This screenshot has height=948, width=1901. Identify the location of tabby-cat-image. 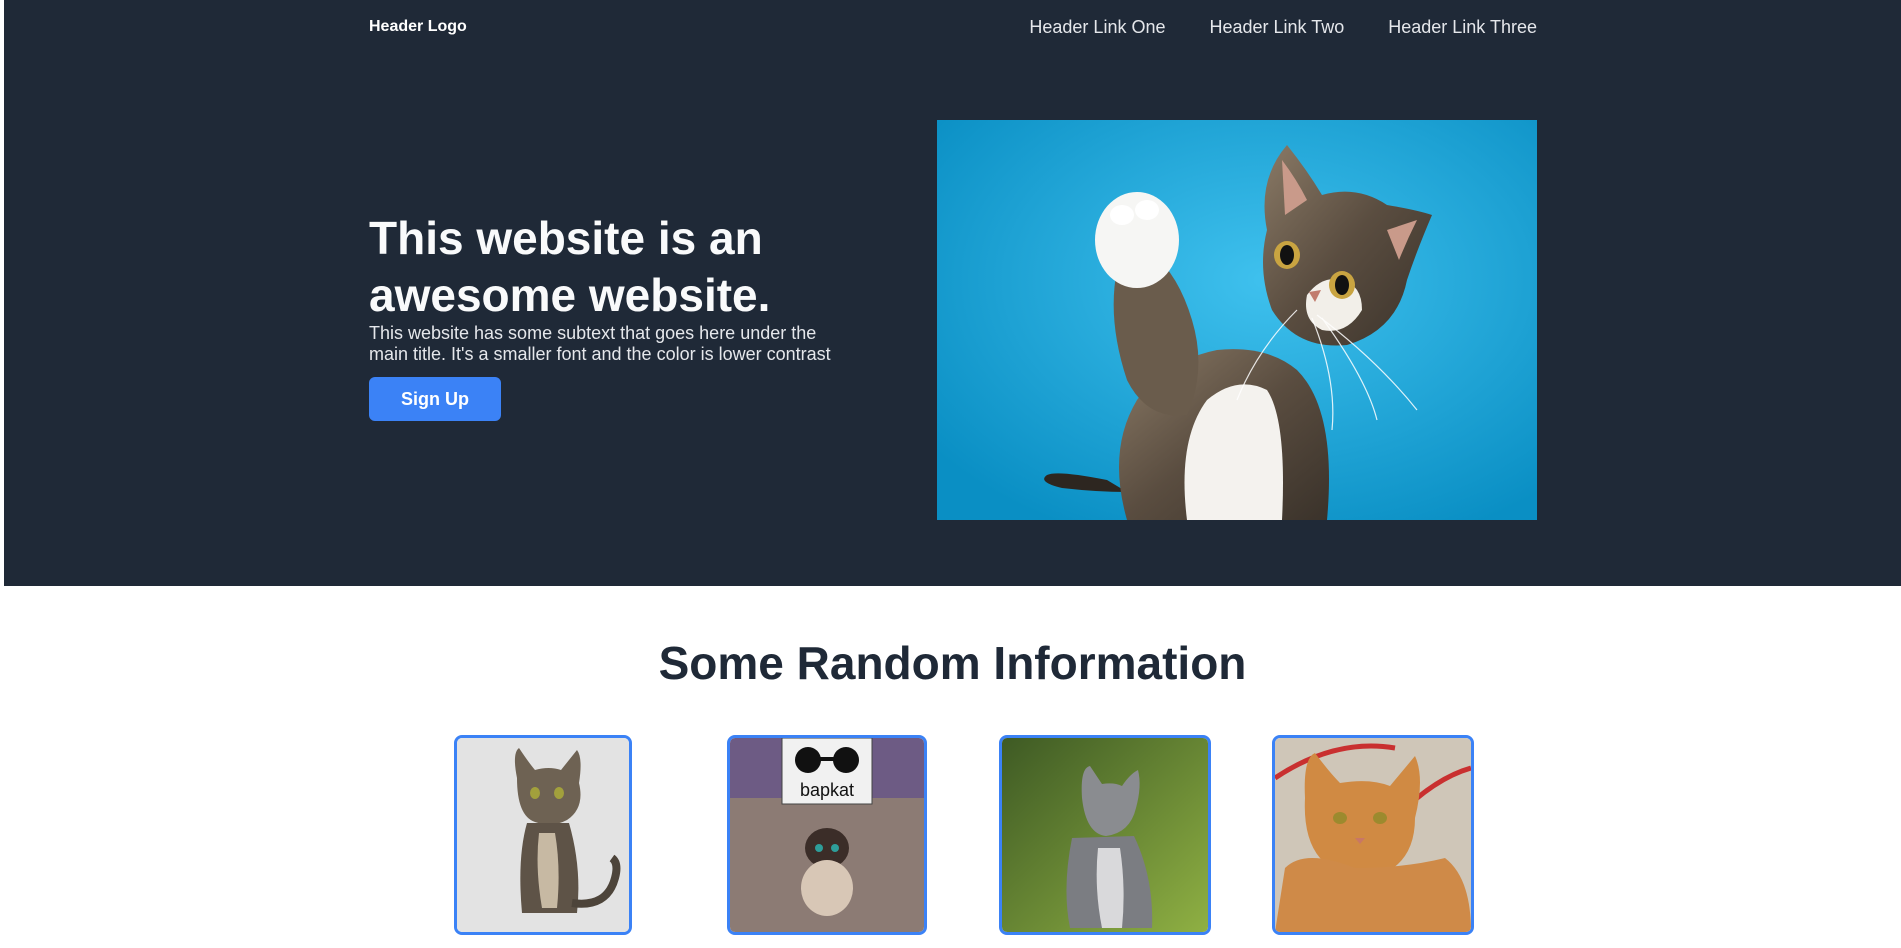
(543, 835).